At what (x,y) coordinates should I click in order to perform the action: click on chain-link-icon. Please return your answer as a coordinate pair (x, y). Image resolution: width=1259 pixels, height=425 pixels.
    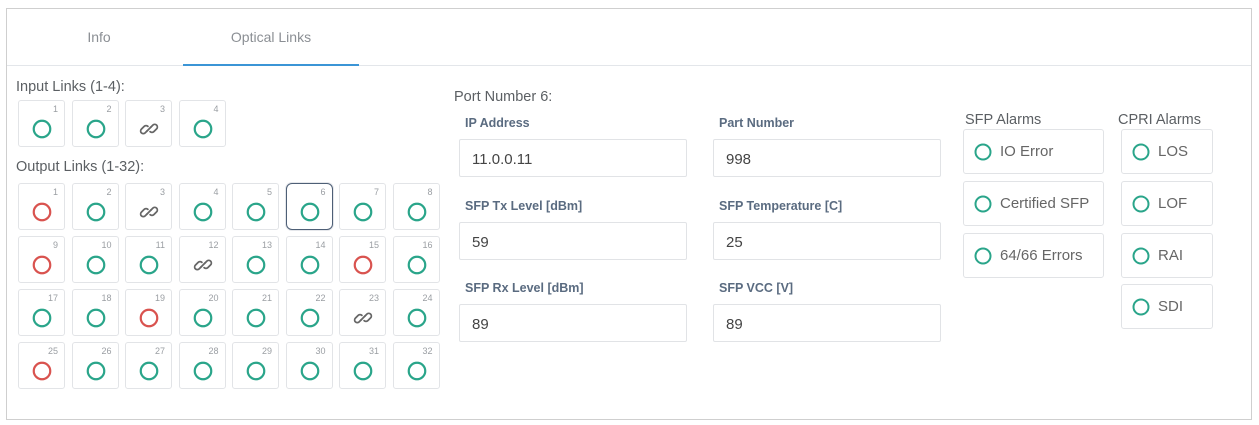
    Looking at the image, I should click on (202, 265).